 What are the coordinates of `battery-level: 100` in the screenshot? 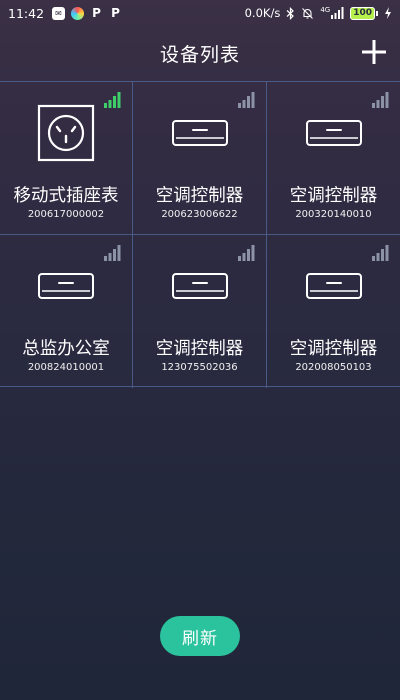 It's located at (362, 13).